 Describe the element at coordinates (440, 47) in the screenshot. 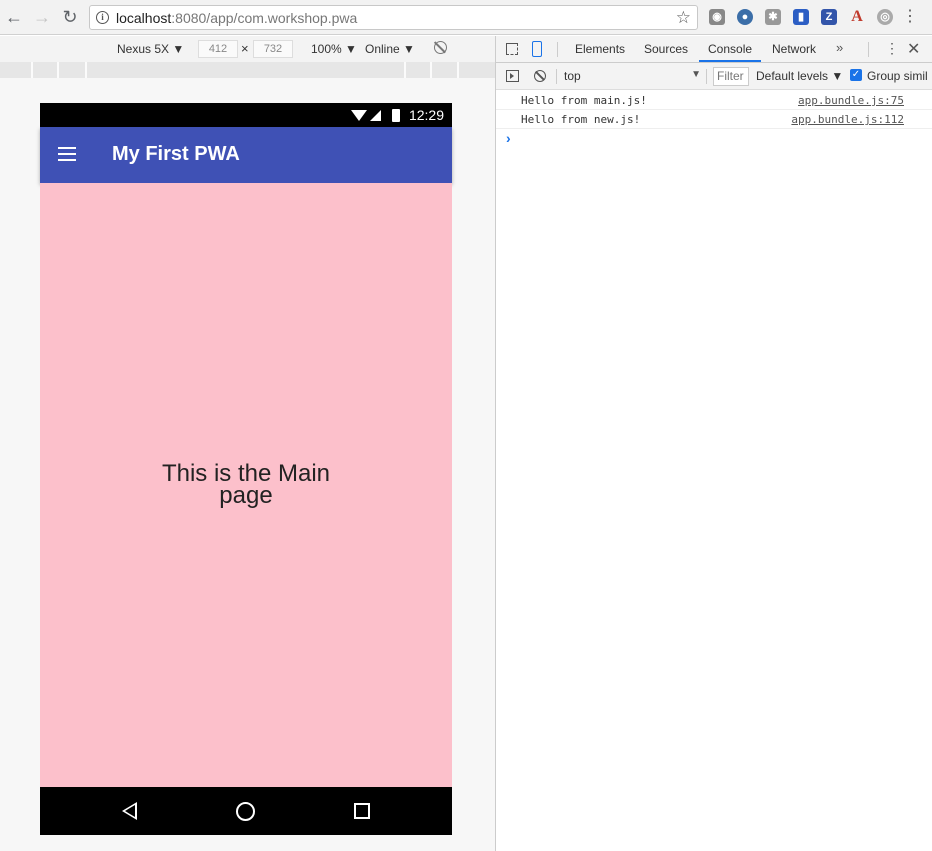

I see `rotate-icon` at that location.